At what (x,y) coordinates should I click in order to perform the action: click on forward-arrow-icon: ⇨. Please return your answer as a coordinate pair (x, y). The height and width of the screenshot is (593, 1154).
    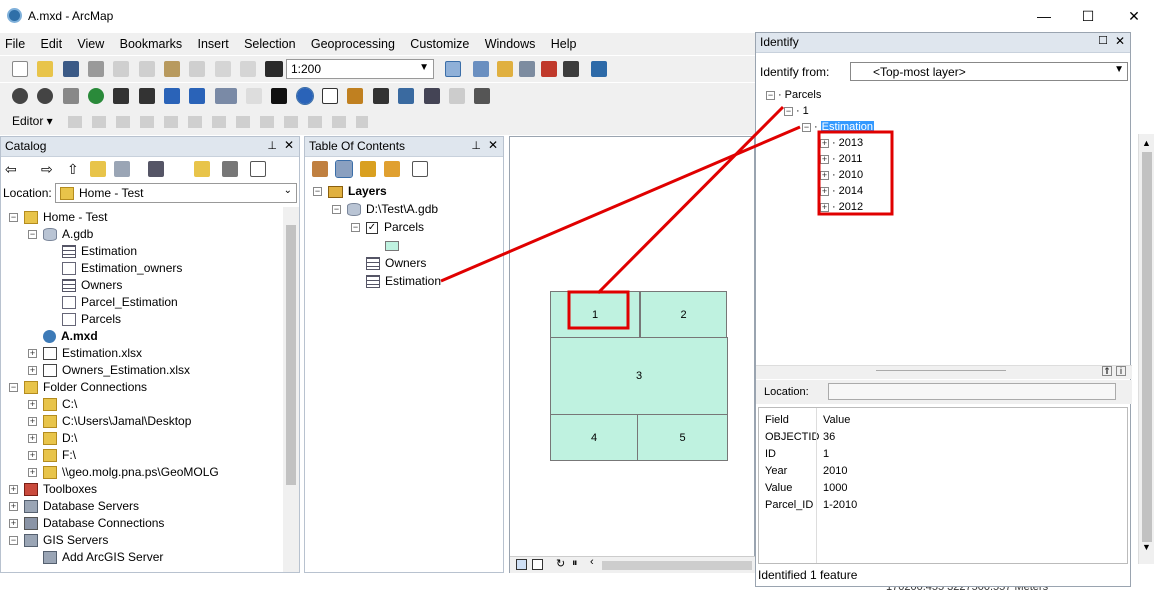
    Looking at the image, I should click on (47, 169).